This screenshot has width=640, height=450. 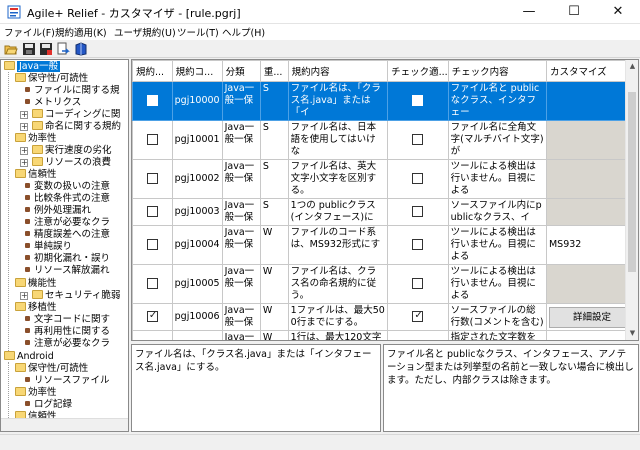 I want to click on detail-settings-button: 詳細設定, so click(x=591, y=317).